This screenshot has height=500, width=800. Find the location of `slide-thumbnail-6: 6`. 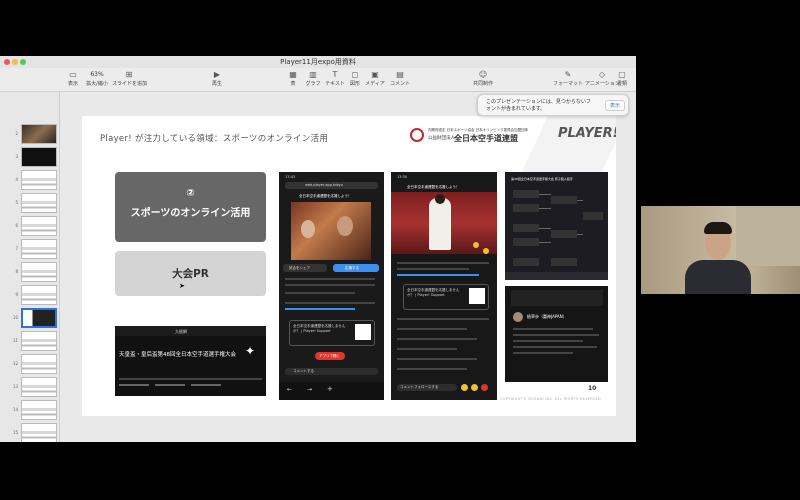

slide-thumbnail-6: 6 is located at coordinates (32, 226).